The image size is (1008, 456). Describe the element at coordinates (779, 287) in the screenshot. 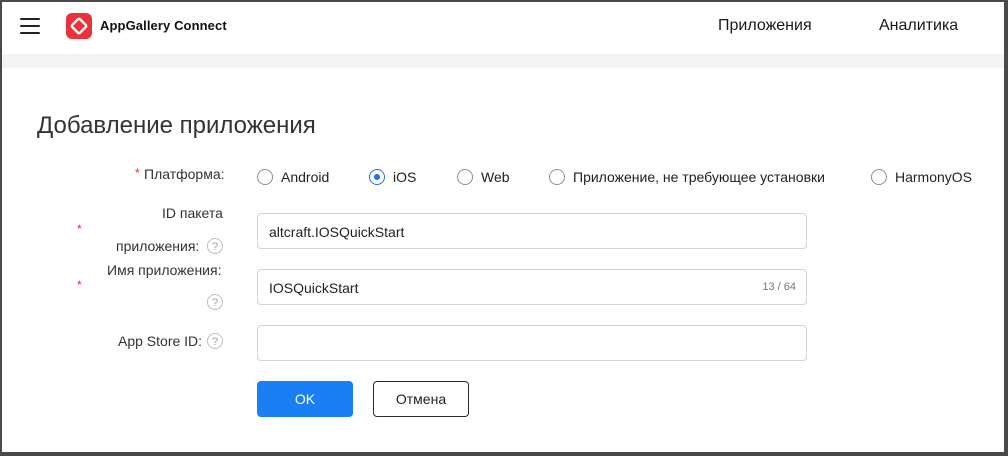

I see `character-counter: 13 / 64` at that location.